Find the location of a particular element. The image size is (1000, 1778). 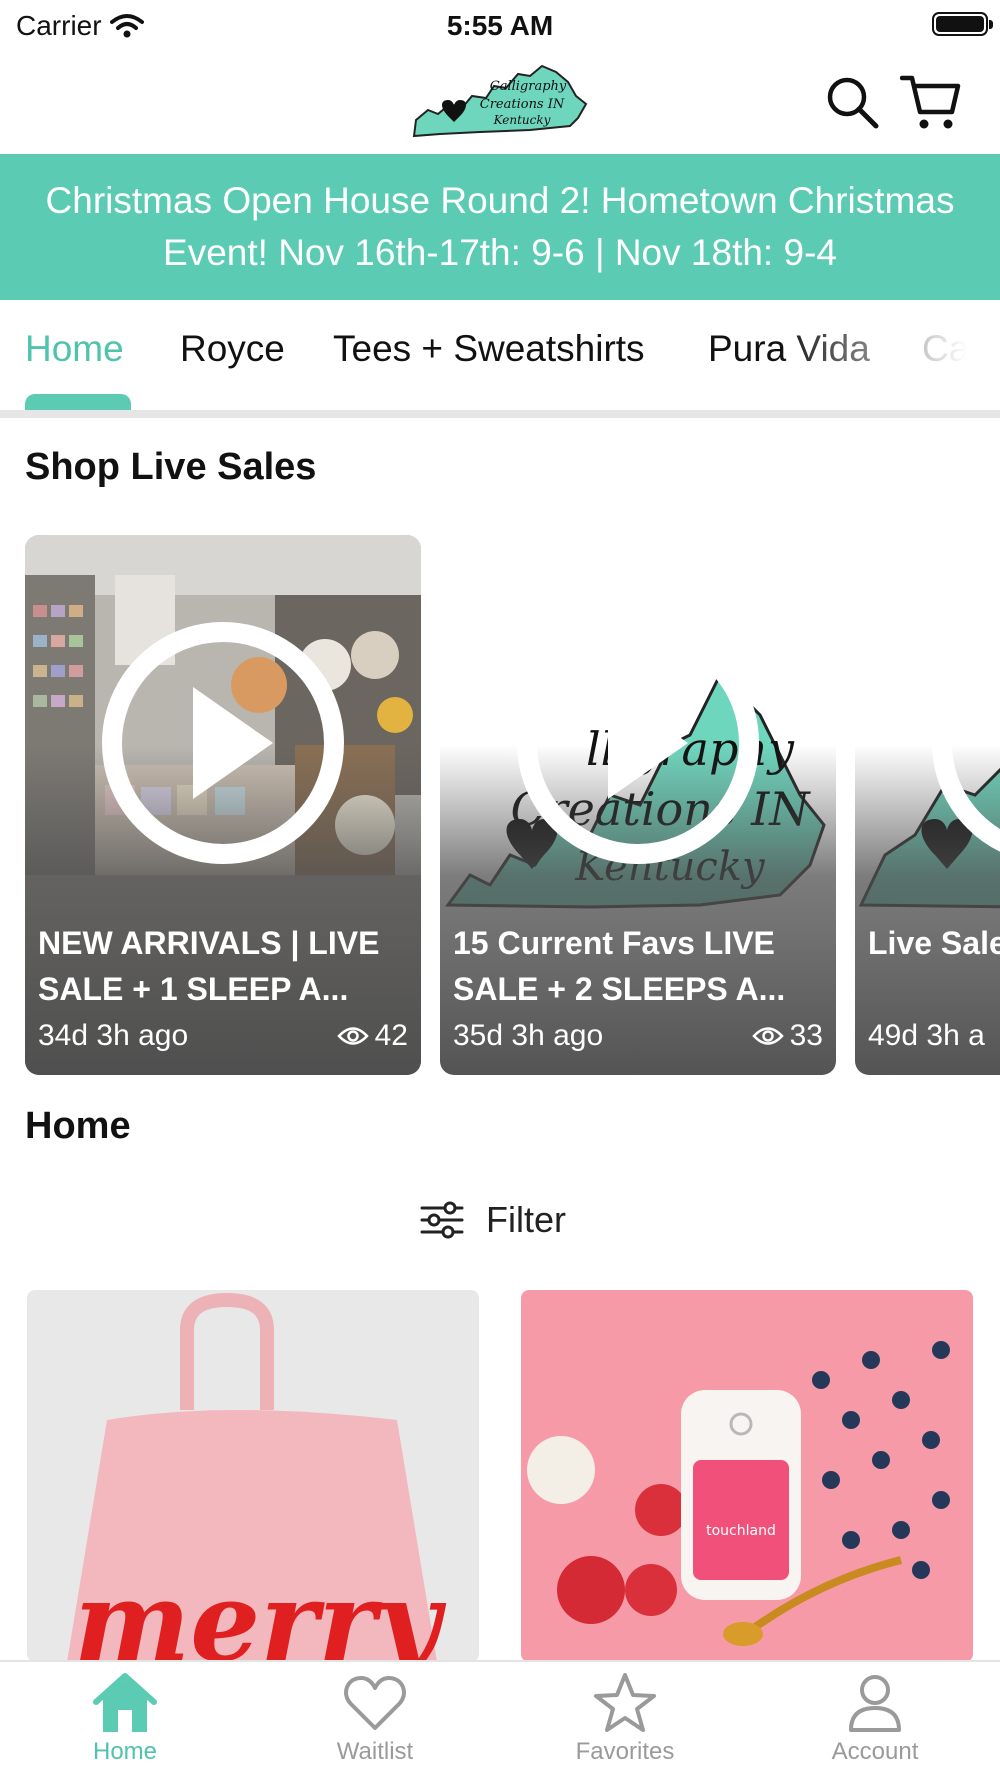

battery-icon is located at coordinates (962, 24).